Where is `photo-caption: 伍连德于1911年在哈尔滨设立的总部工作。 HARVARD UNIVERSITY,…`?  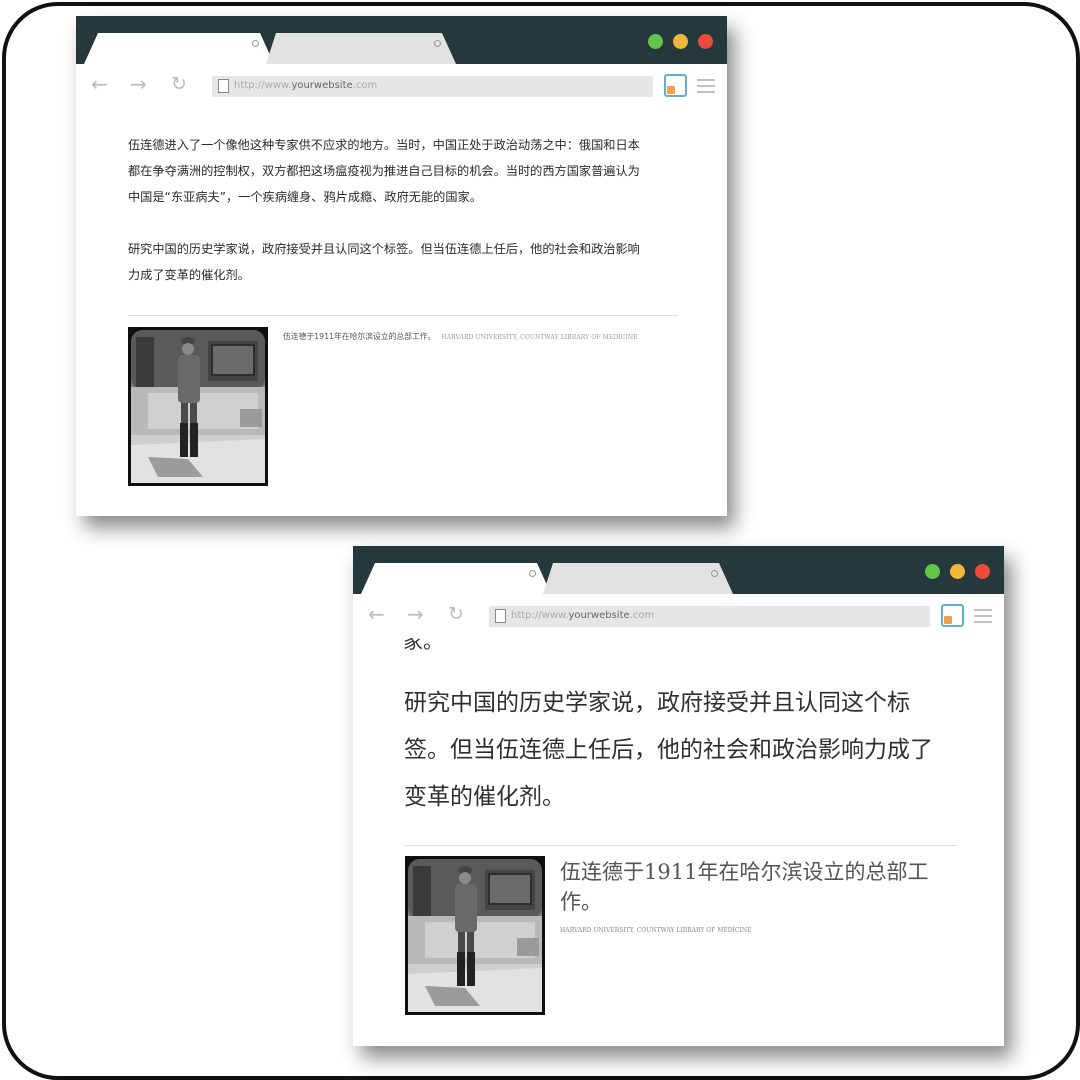
photo-caption: 伍连德于1911年在哈尔滨设立的总部工作。 HARVARD UNIVERSITY,… is located at coordinates (460, 336).